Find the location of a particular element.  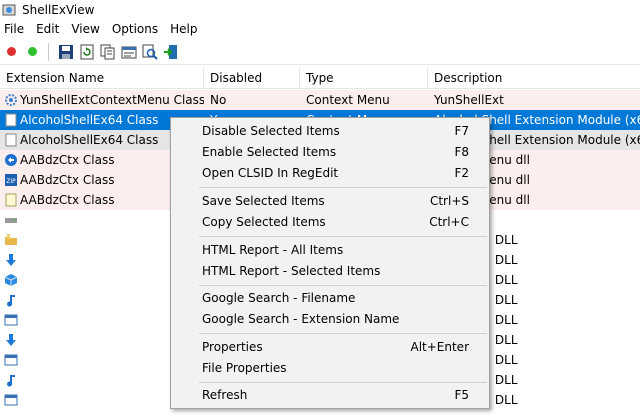

list-header: Extension Name Disabled Type Description is located at coordinates (320, 78).